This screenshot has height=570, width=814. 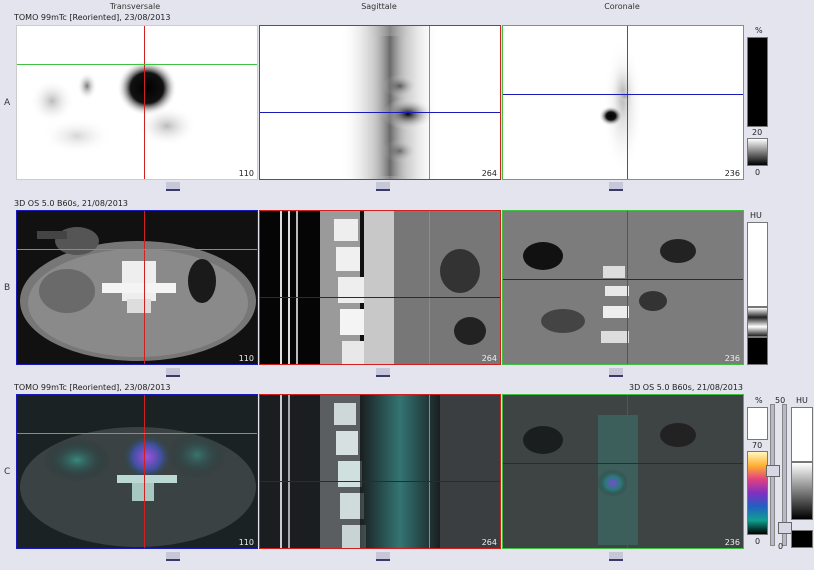 I want to click on scale-b-colorbar-black, so click(x=757, y=351).